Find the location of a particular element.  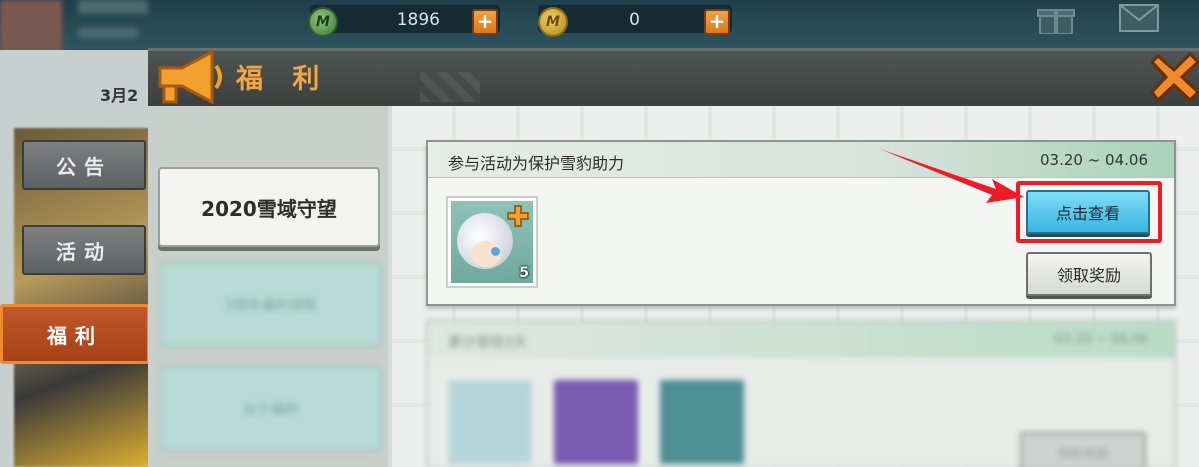

gift-icon is located at coordinates (1056, 18).